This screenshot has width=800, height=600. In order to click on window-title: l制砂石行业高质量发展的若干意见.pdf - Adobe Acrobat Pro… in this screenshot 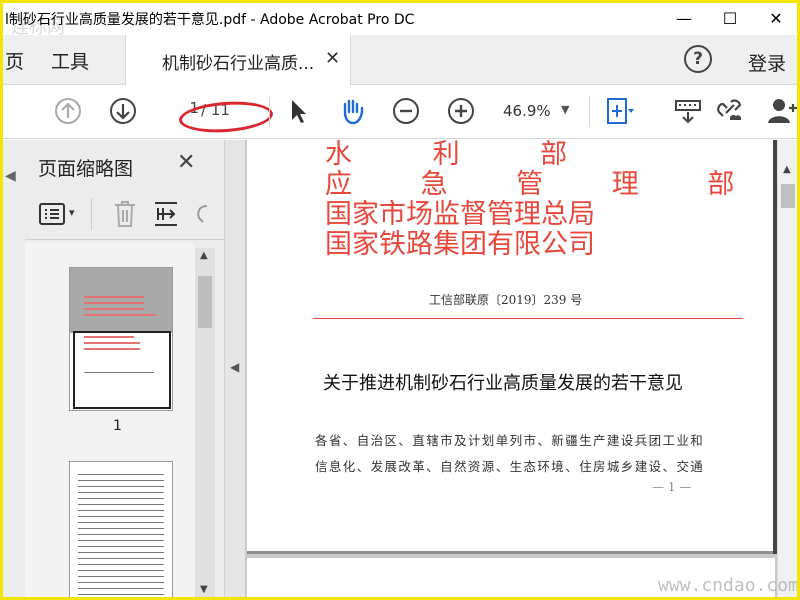, I will do `click(210, 20)`.